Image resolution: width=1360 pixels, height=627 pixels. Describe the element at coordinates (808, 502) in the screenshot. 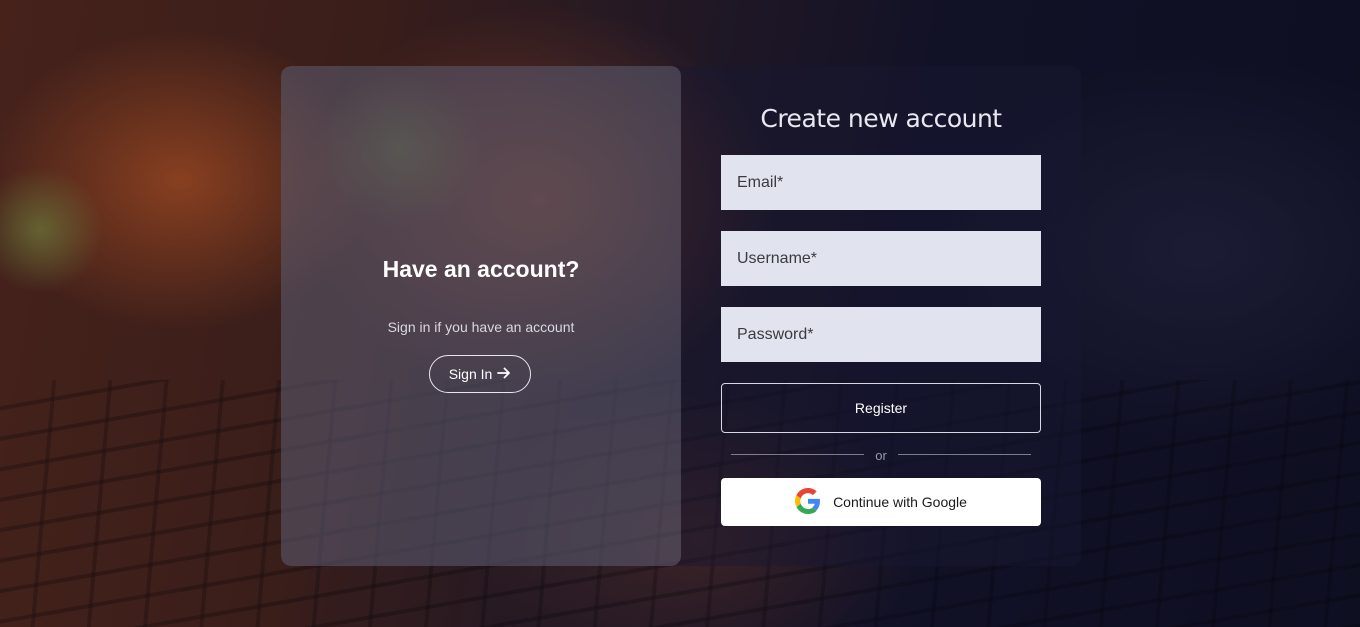

I see `google-logo-icon` at that location.